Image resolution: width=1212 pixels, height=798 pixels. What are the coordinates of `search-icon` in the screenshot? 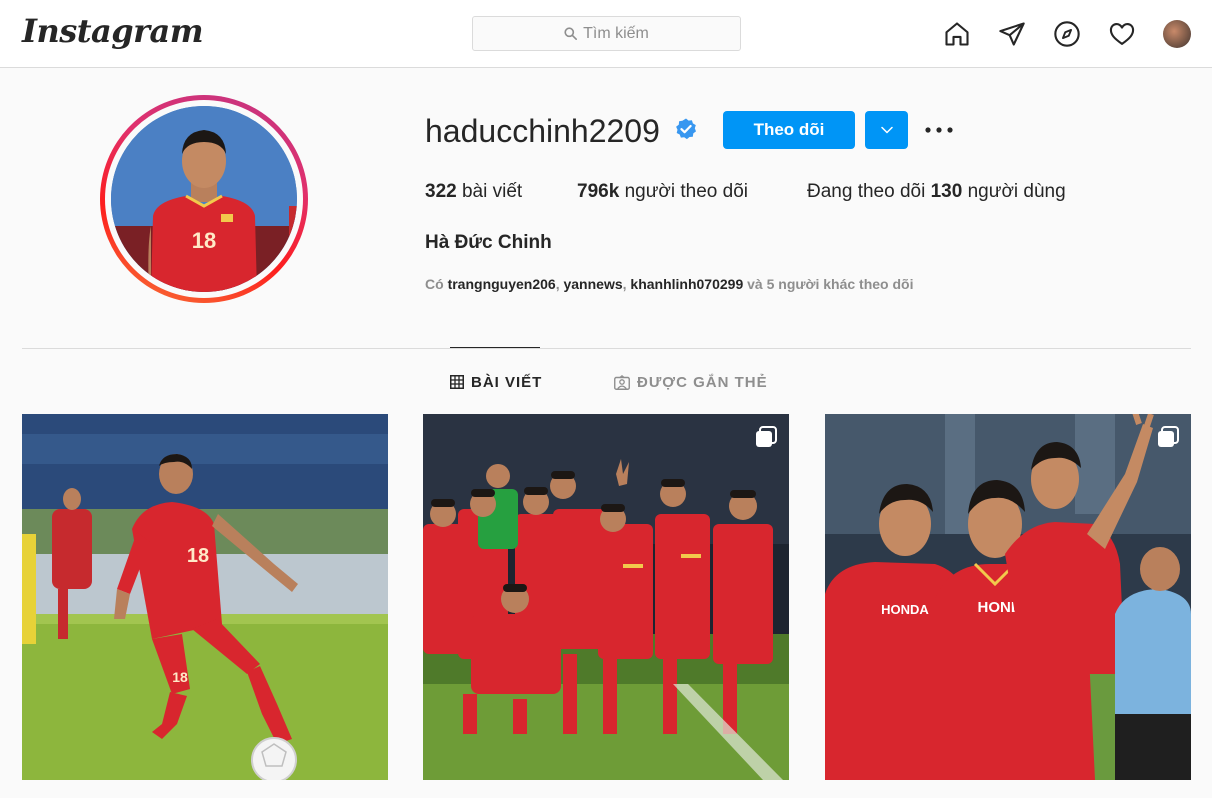 It's located at (571, 33).